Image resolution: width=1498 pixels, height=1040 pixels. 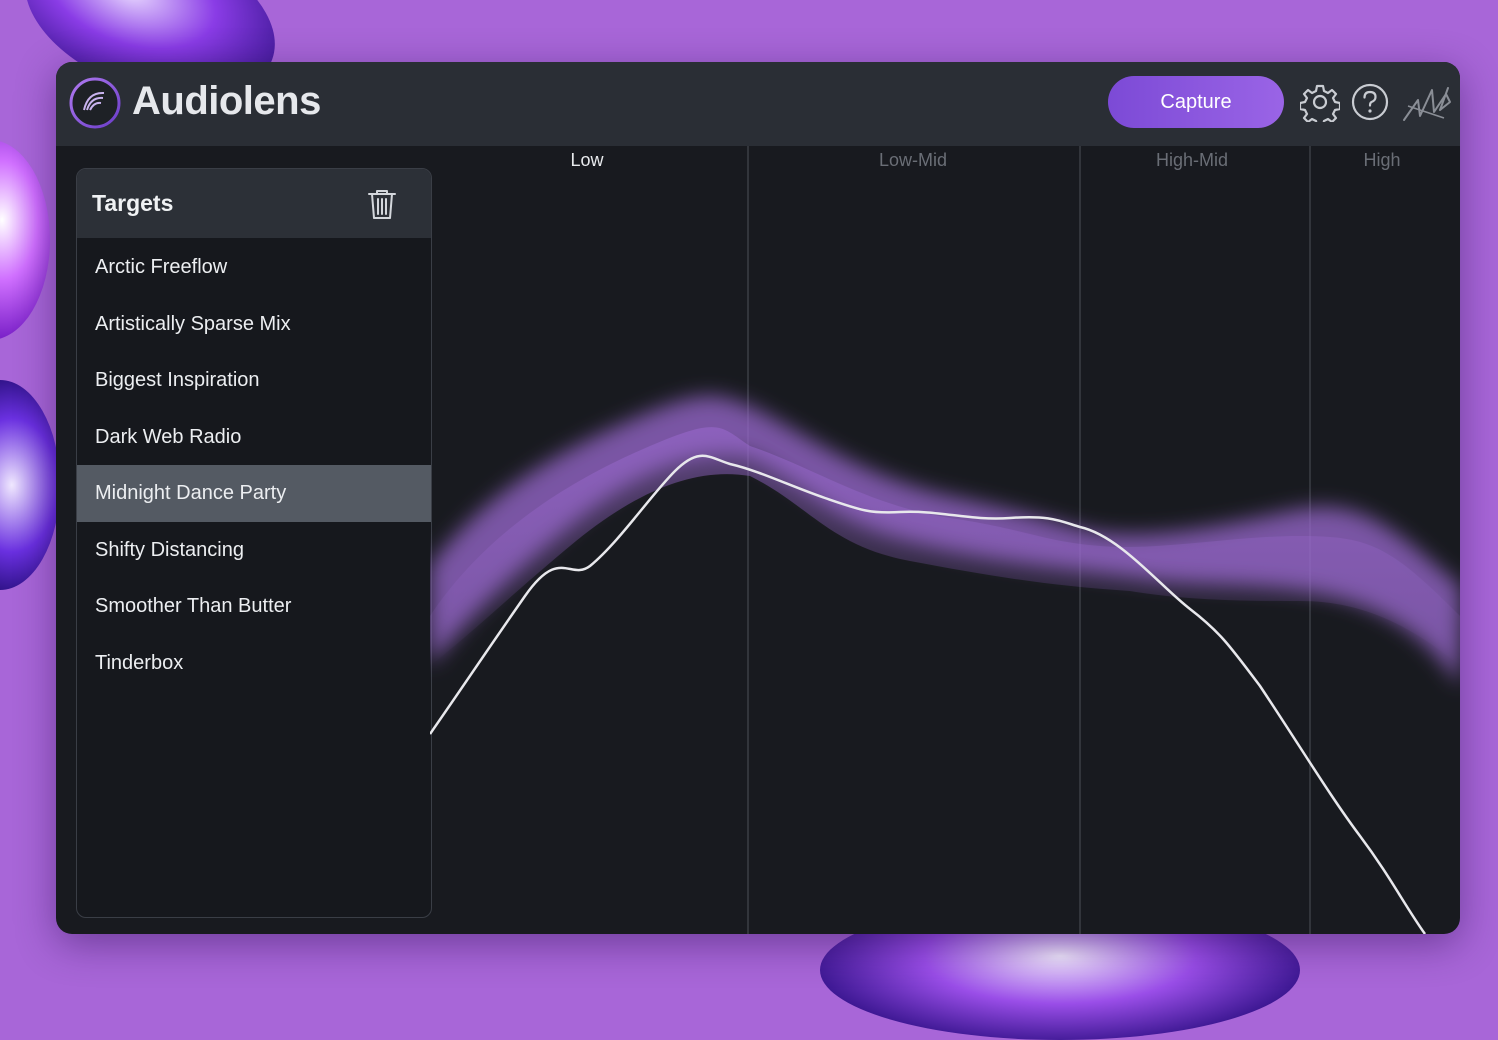 I want to click on target-item: Artistically Sparse Mix, so click(x=254, y=324).